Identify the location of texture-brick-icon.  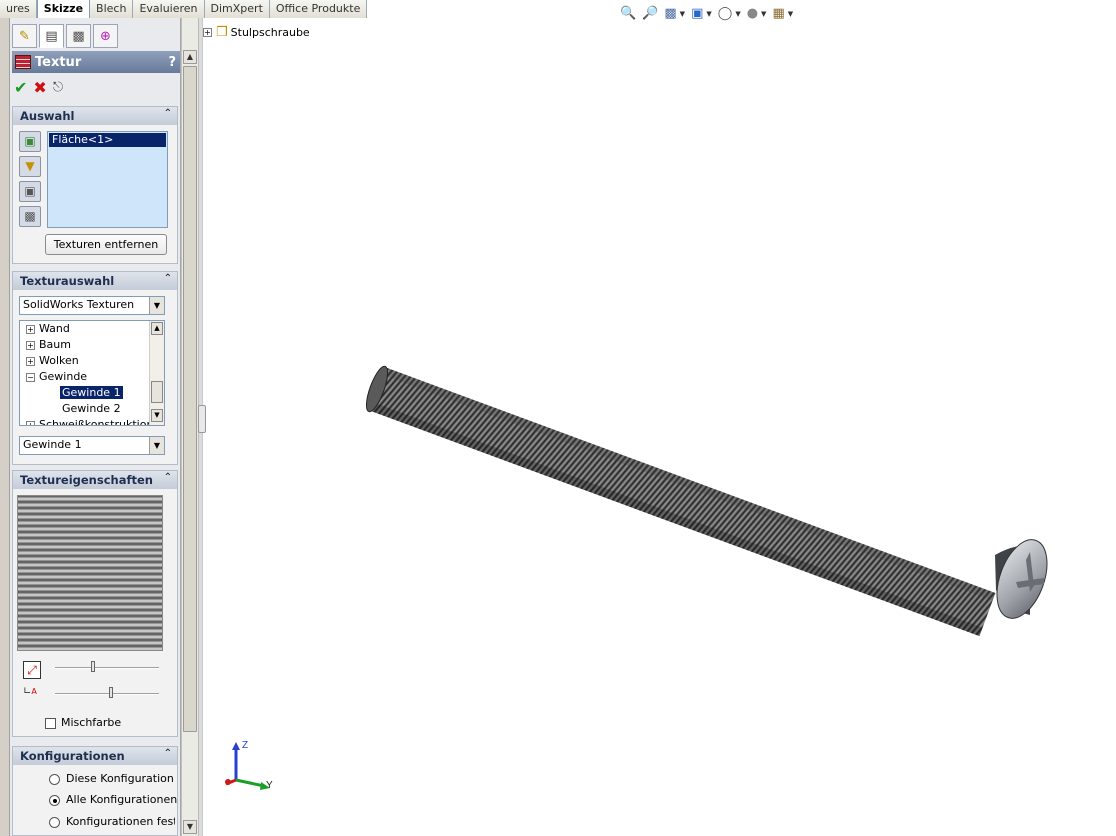
(23, 62).